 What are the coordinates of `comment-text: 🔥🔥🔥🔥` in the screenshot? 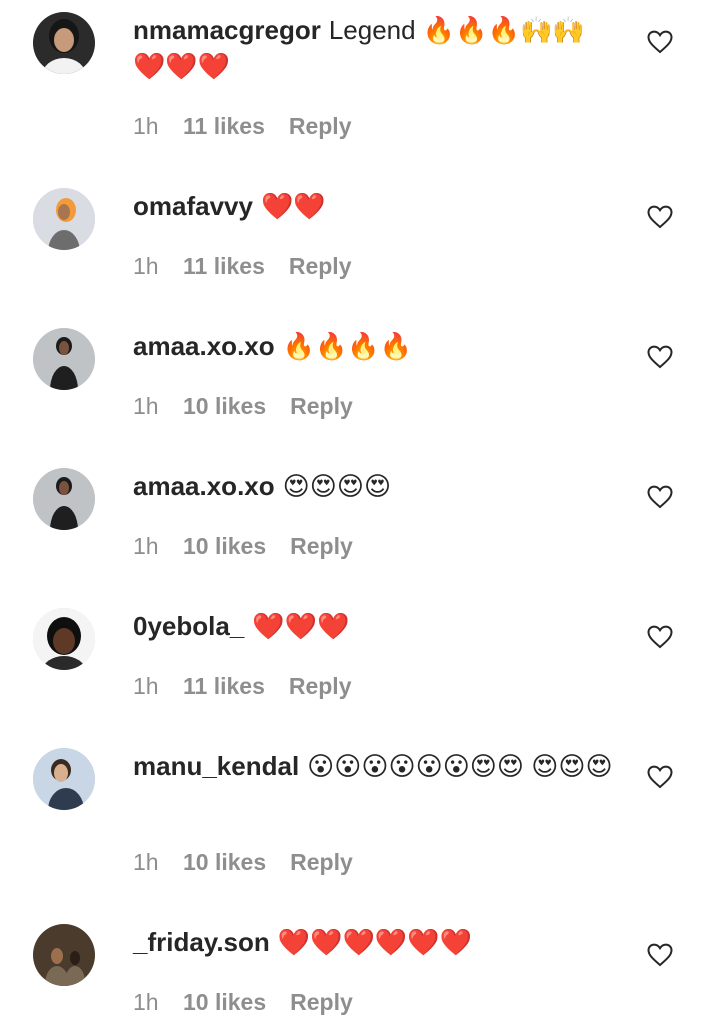 It's located at (347, 346).